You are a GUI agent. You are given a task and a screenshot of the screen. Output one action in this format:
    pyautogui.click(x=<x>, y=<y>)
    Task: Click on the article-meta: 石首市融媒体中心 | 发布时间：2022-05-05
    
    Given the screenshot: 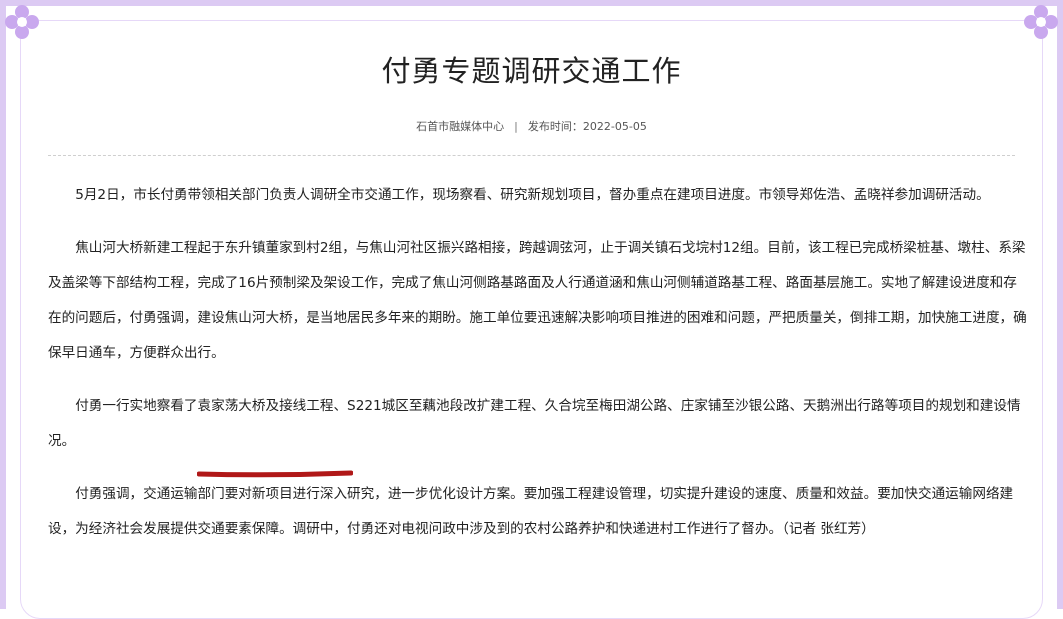 What is the action you would take?
    pyautogui.click(x=531, y=126)
    